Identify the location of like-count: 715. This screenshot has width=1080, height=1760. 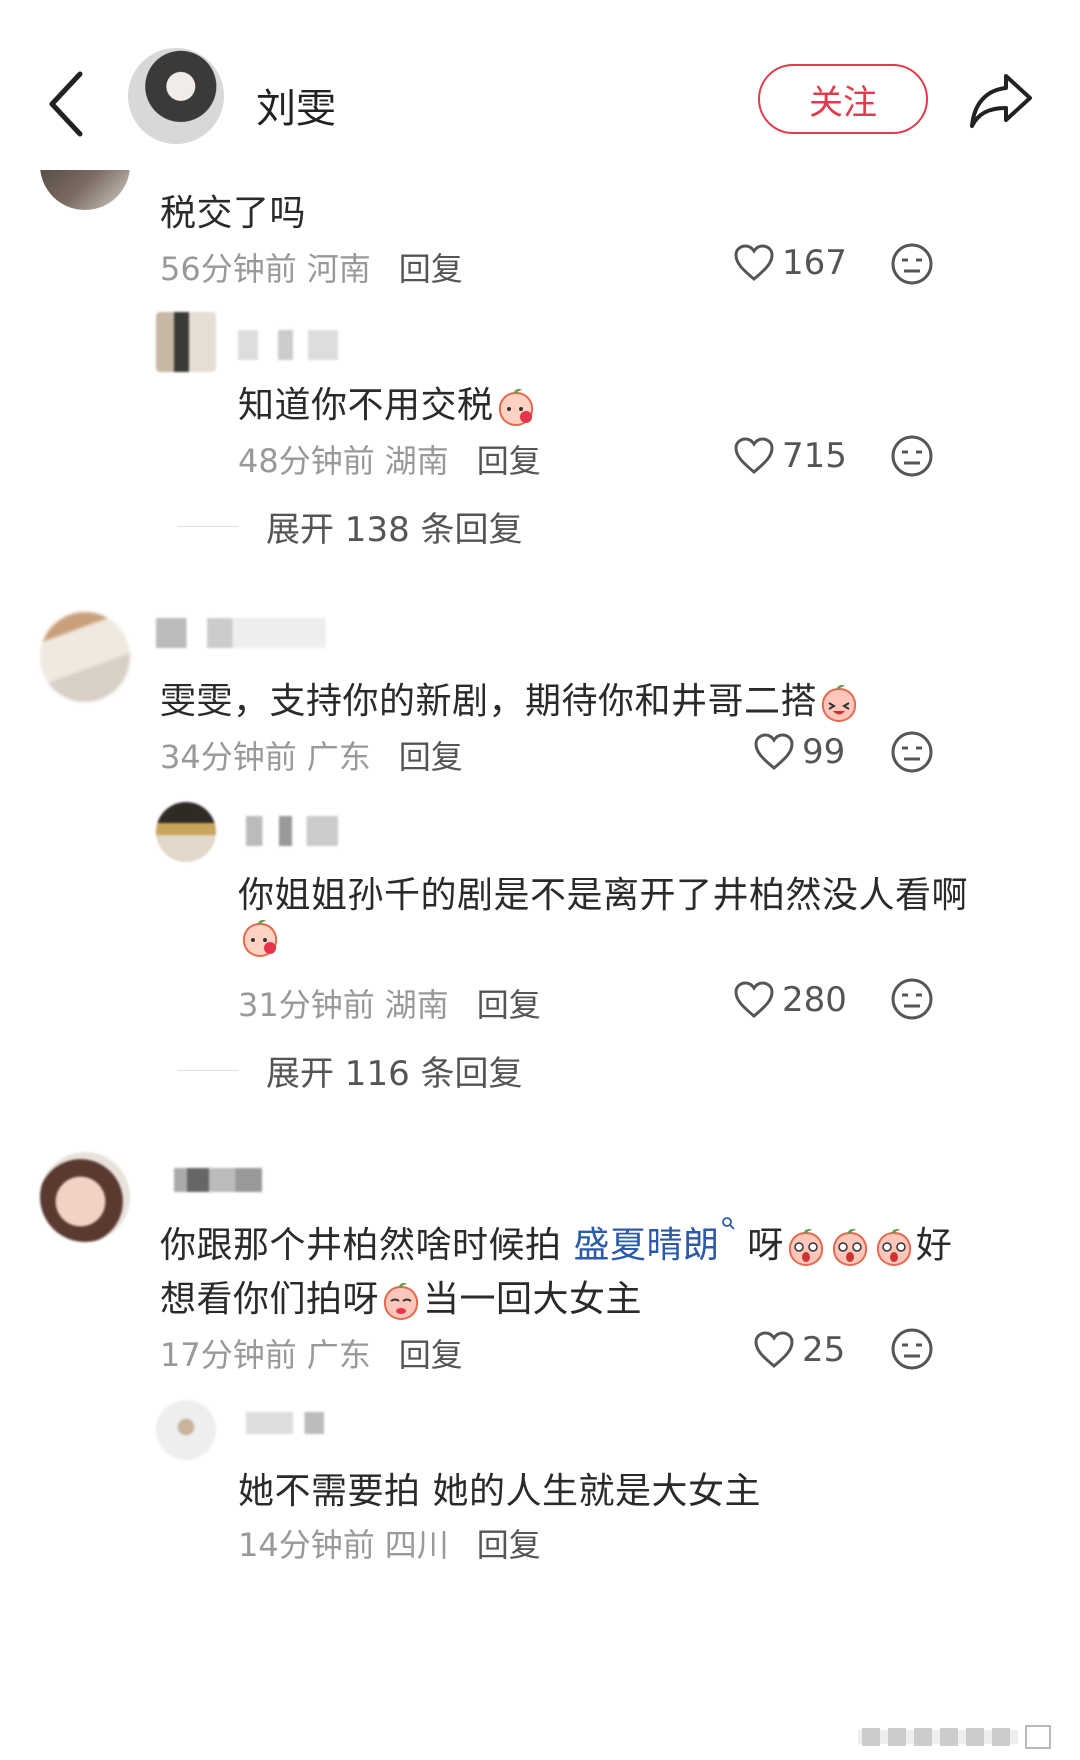
(814, 456).